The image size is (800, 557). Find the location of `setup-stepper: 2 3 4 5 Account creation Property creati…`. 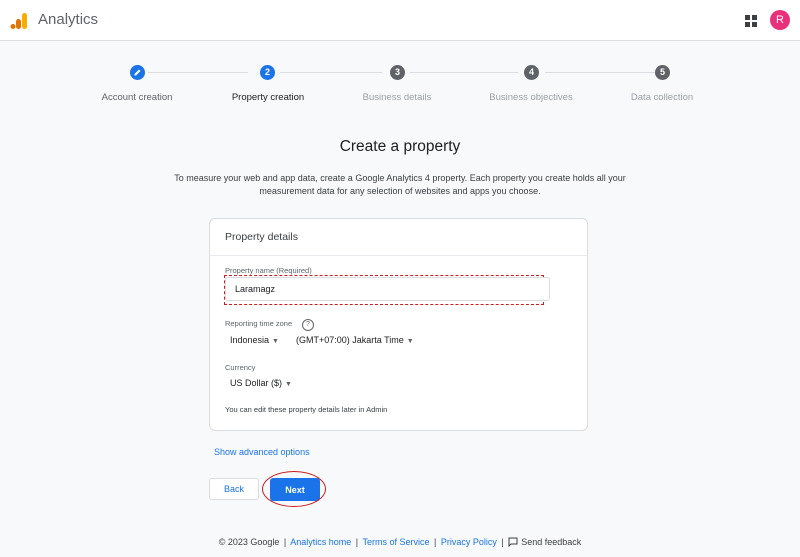

setup-stepper: 2 3 4 5 Account creation Property creati… is located at coordinates (400, 87).